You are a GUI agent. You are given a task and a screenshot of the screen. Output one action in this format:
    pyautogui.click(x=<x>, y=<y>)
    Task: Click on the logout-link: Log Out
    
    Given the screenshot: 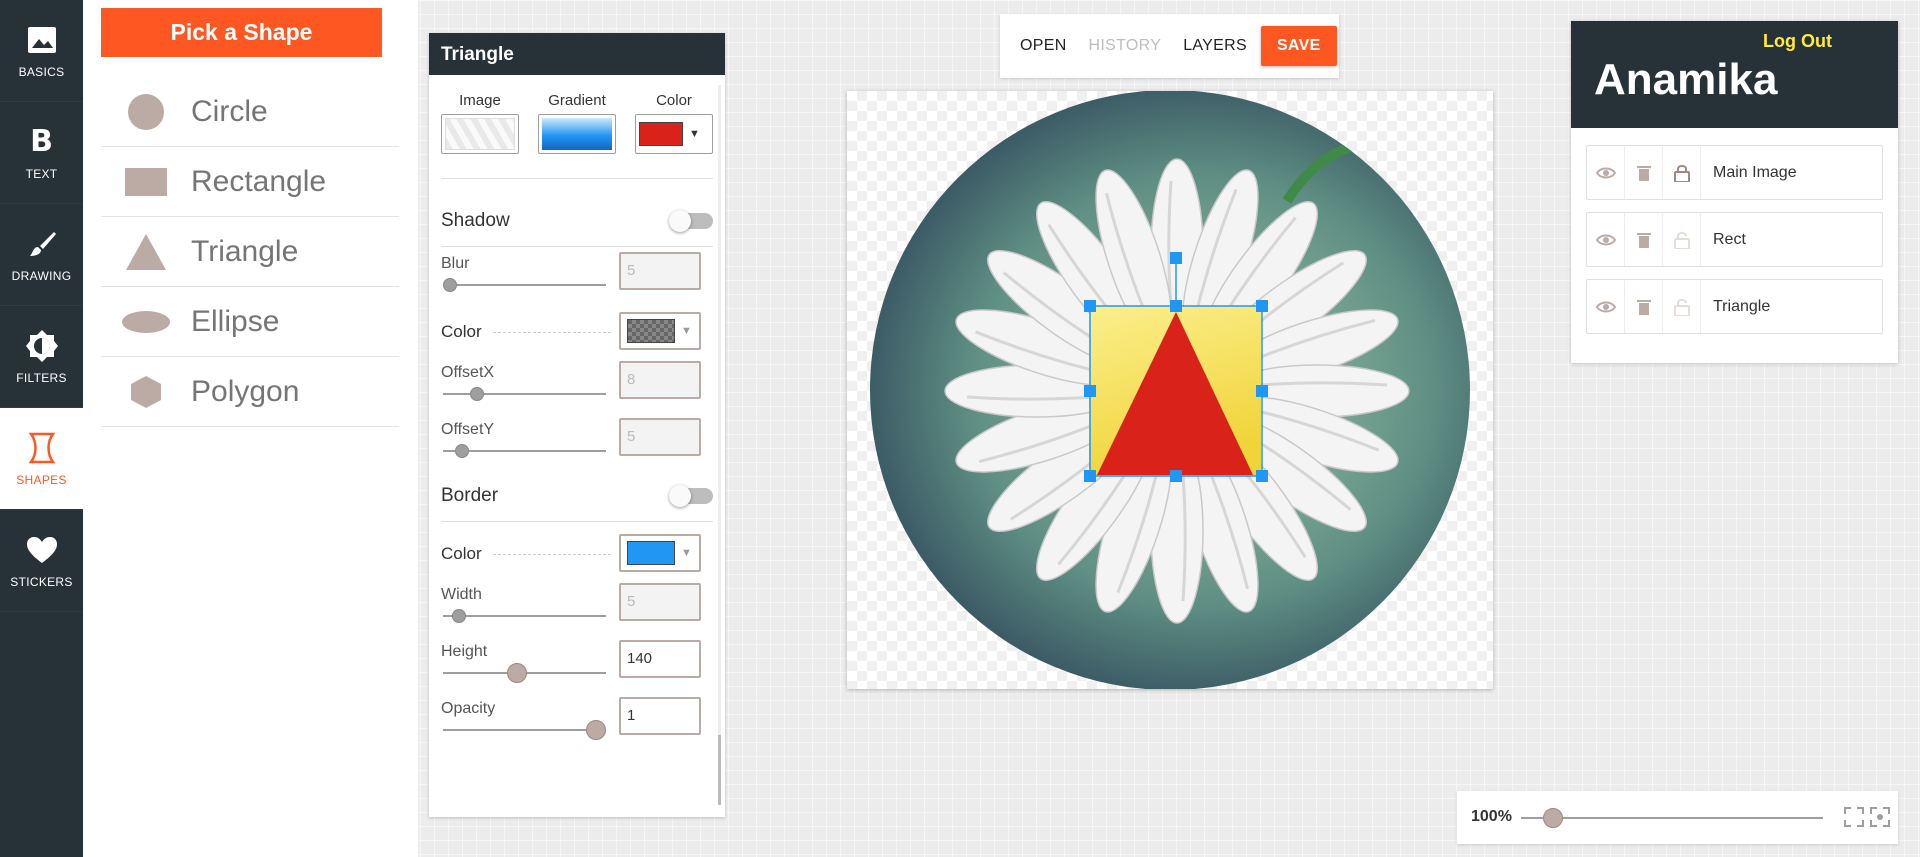 What is the action you would take?
    pyautogui.click(x=1797, y=41)
    